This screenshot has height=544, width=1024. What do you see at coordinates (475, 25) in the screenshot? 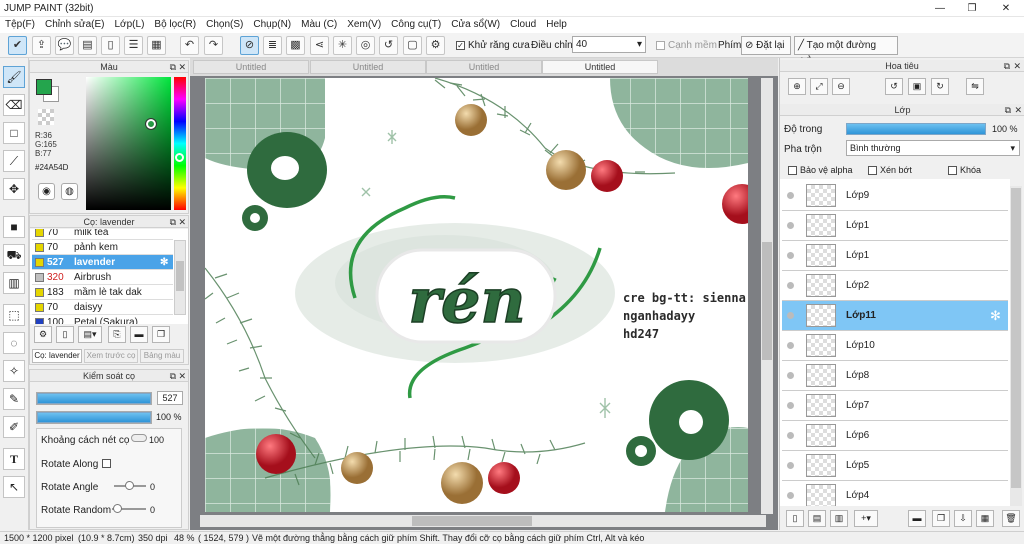
I see `menu-window: Cửa sổ(W)` at bounding box center [475, 25].